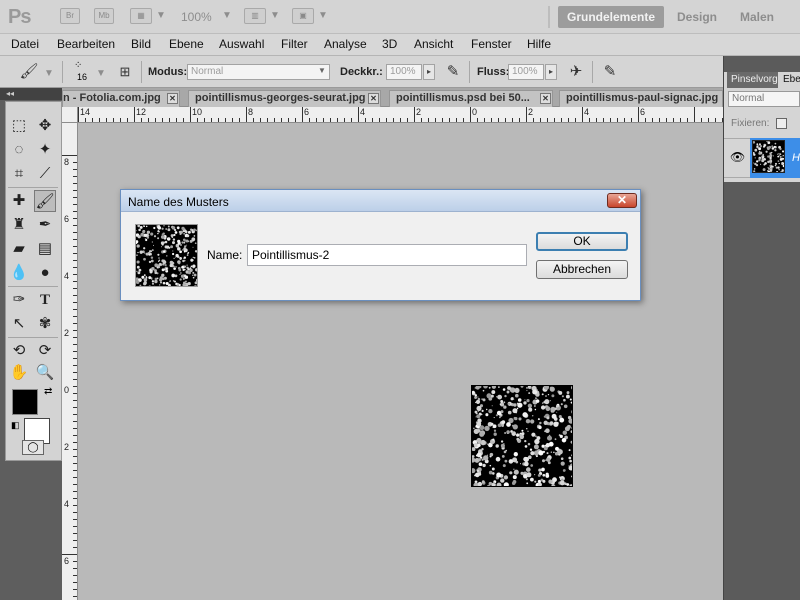 The width and height of the screenshot is (800, 600). I want to click on shape-tool-icon: ✾, so click(45, 324).